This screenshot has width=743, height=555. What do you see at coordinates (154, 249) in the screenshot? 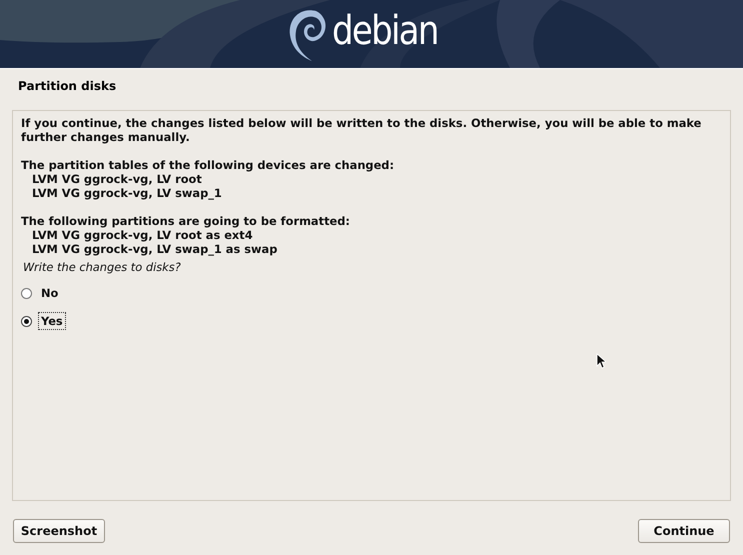
I see `device-item: LVM VG ggrock-vg, LV swap_1 as swap` at bounding box center [154, 249].